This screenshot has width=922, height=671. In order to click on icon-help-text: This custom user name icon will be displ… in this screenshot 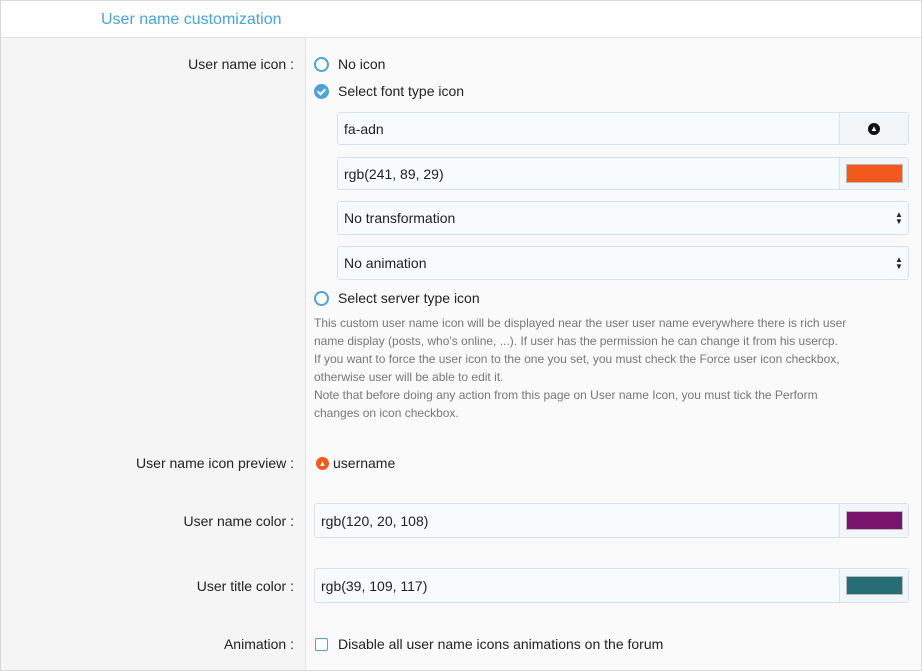, I will do `click(611, 368)`.